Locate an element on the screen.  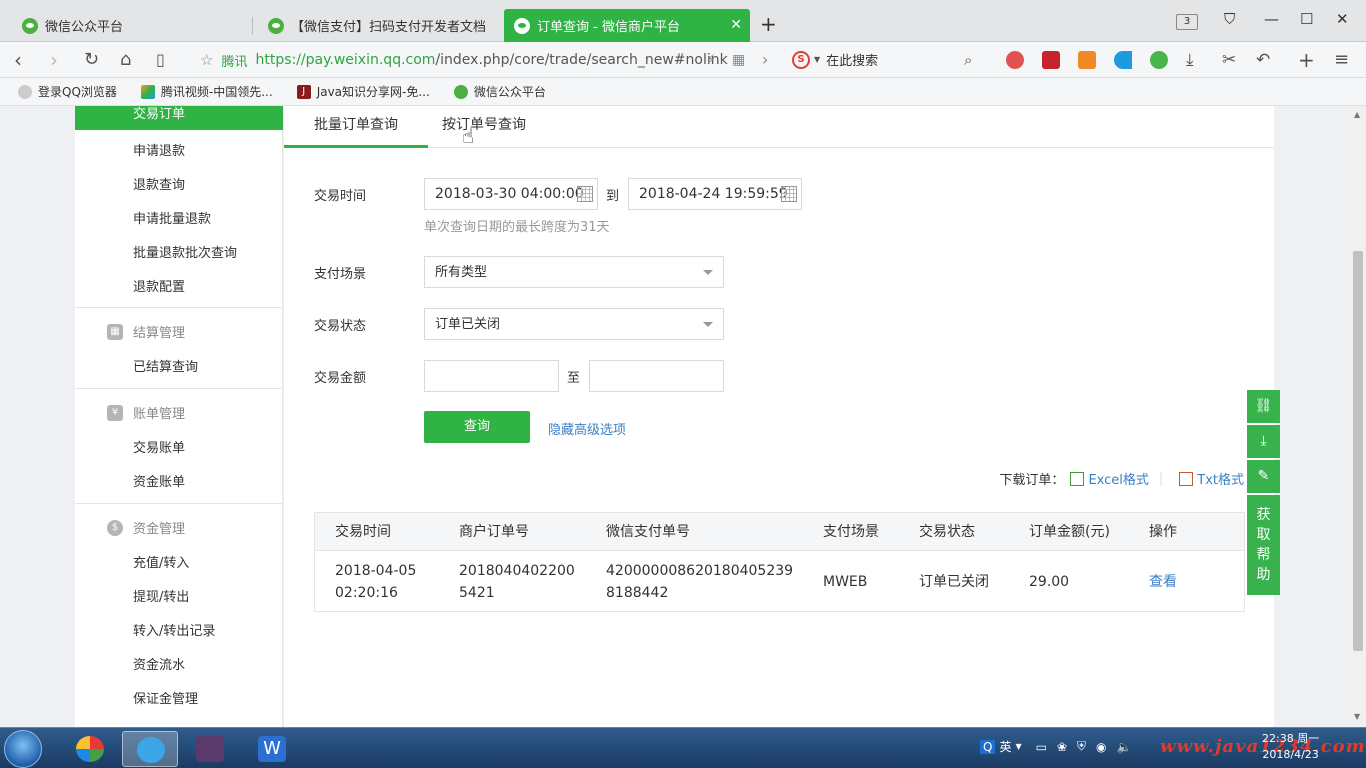
search-icon: ⌕ is located at coordinates (968, 60).